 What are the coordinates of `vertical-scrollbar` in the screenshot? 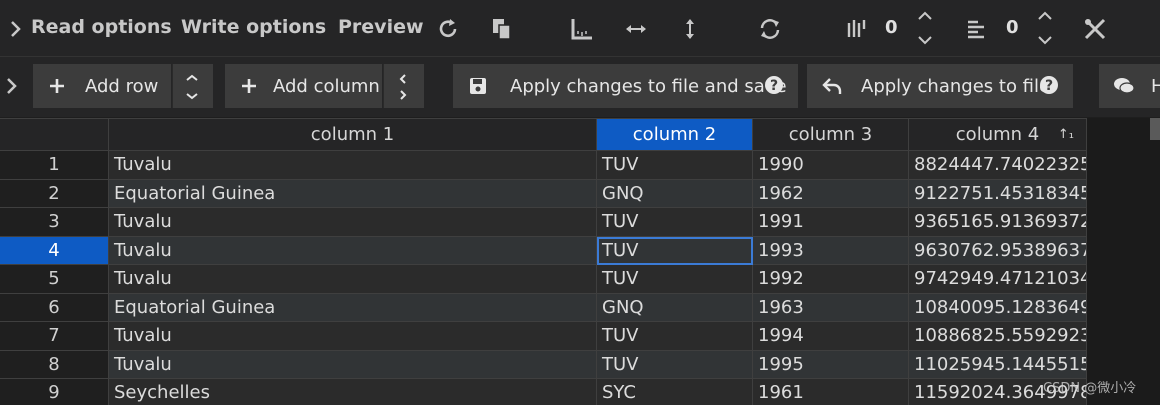 It's located at (1155, 129).